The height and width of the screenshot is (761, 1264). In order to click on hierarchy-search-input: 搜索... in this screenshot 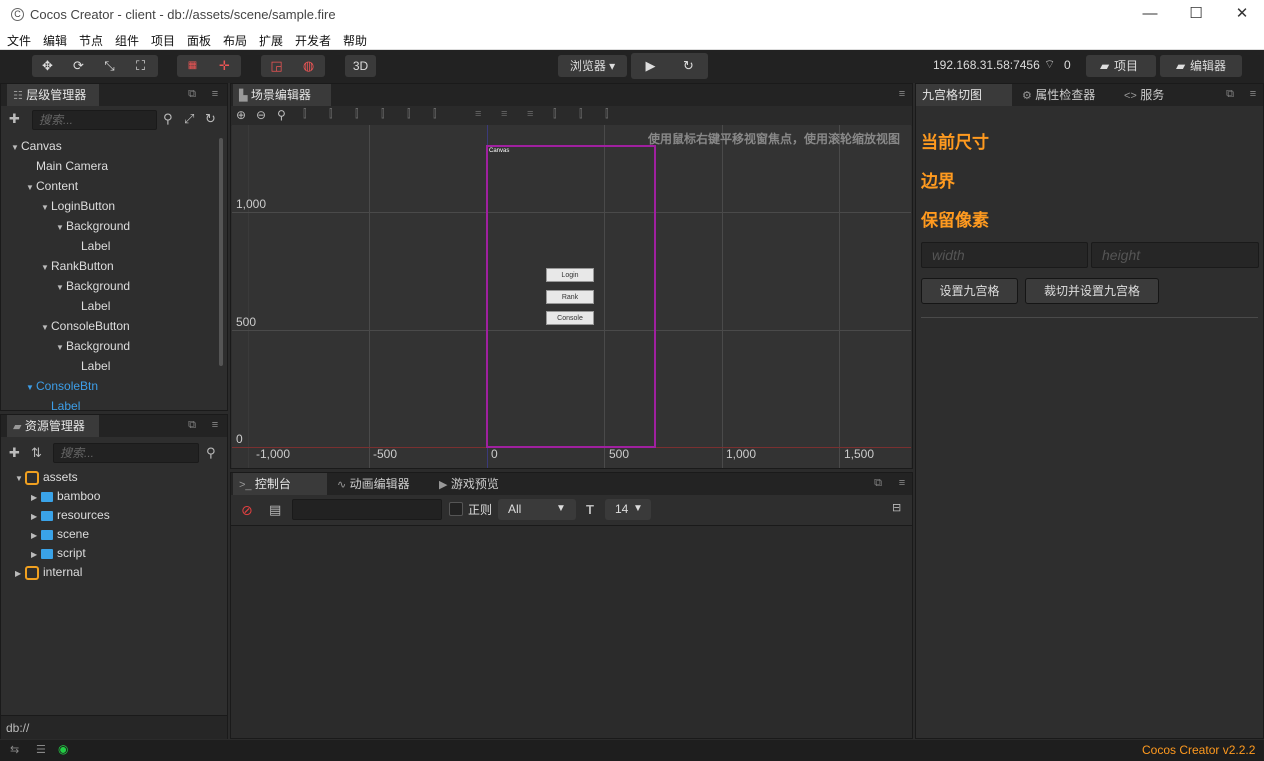, I will do `click(94, 120)`.